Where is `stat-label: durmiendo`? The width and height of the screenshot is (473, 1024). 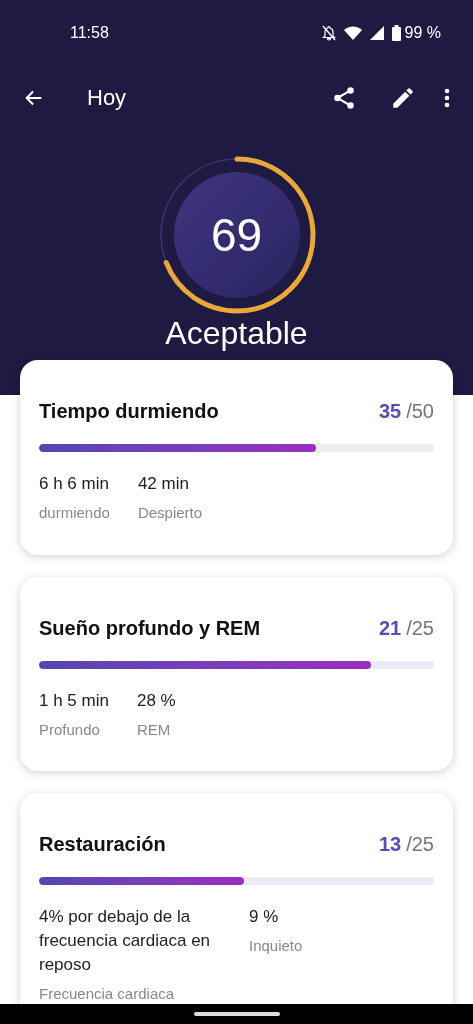
stat-label: durmiendo is located at coordinates (74, 513).